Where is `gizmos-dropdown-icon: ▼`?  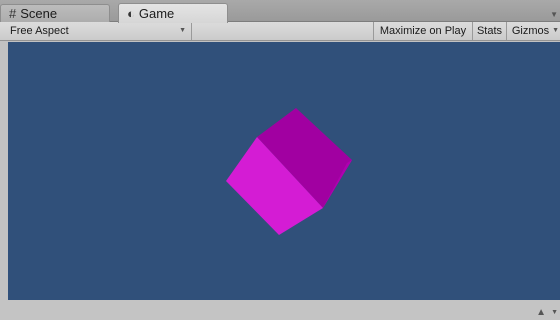
gizmos-dropdown-icon: ▼ is located at coordinates (555, 31).